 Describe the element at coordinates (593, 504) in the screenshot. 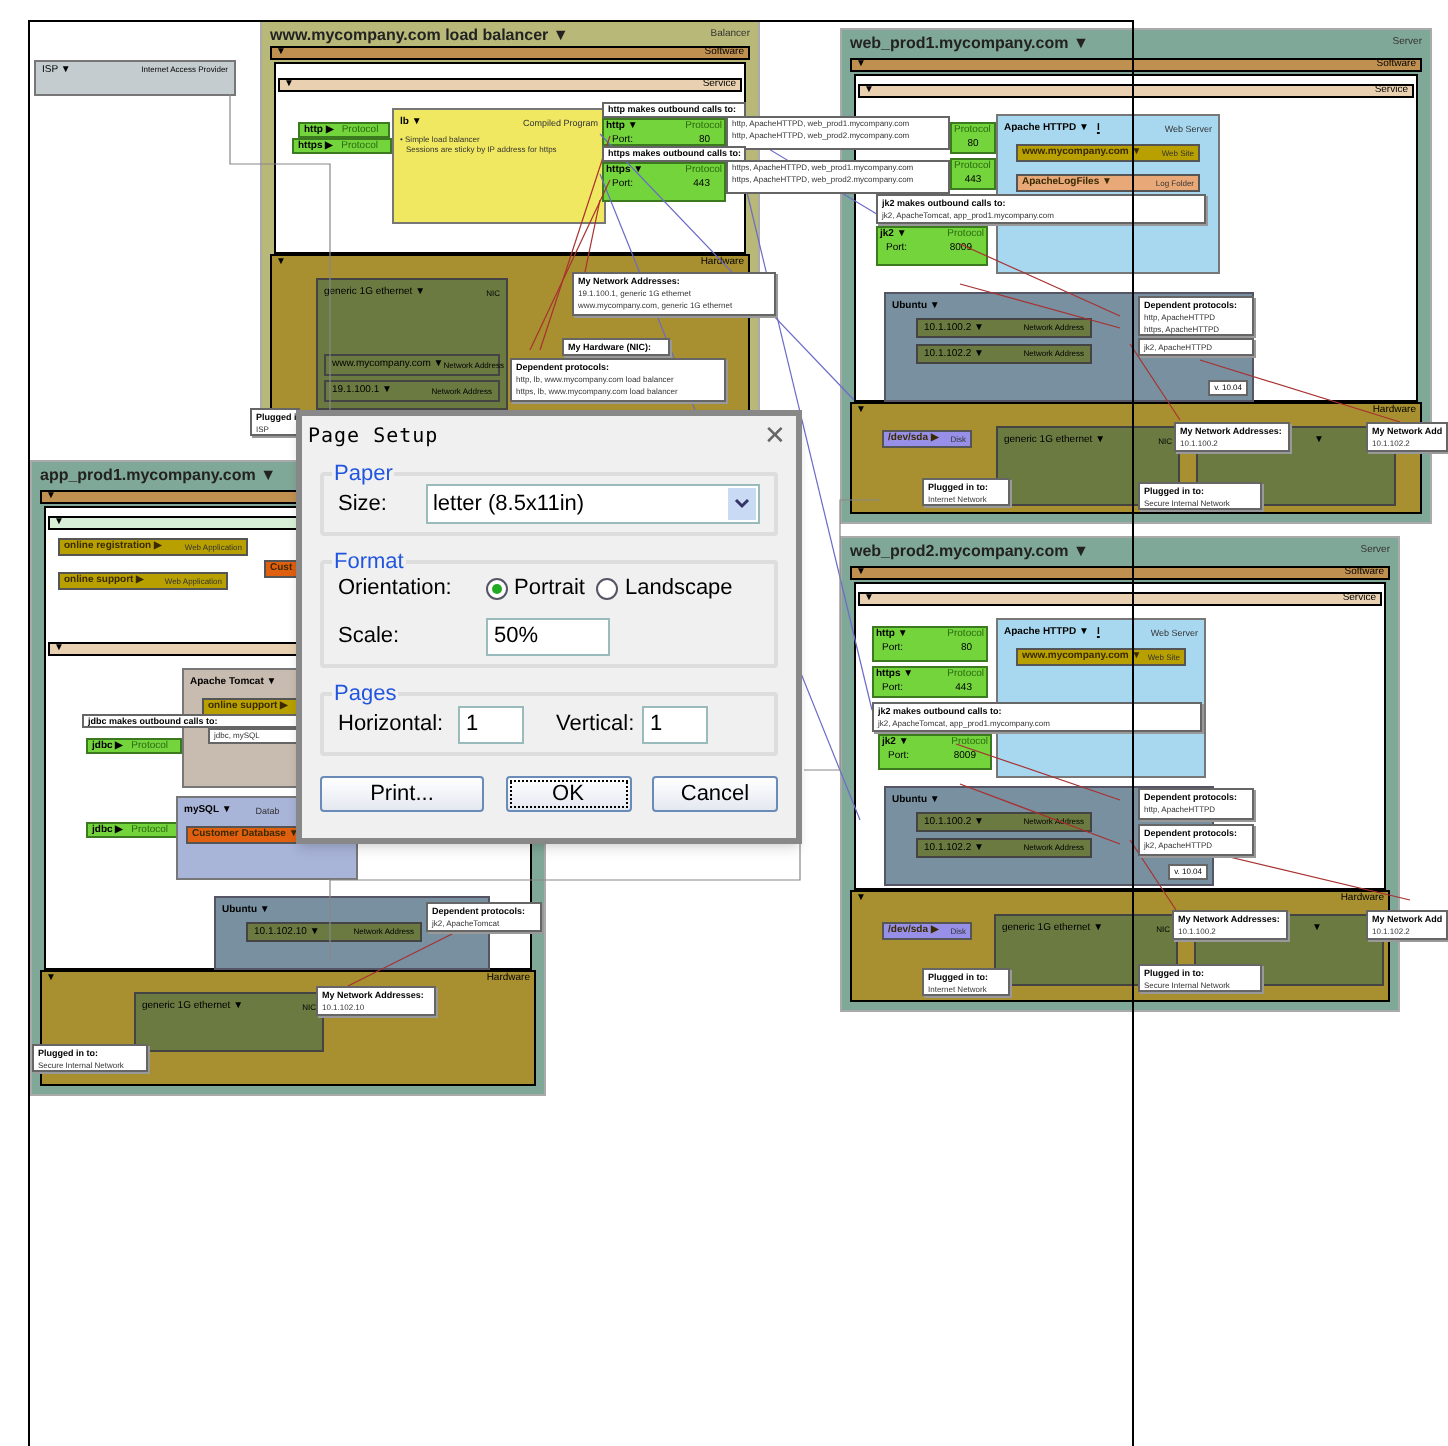

I see `size-select: letter (8.5x11in)` at that location.